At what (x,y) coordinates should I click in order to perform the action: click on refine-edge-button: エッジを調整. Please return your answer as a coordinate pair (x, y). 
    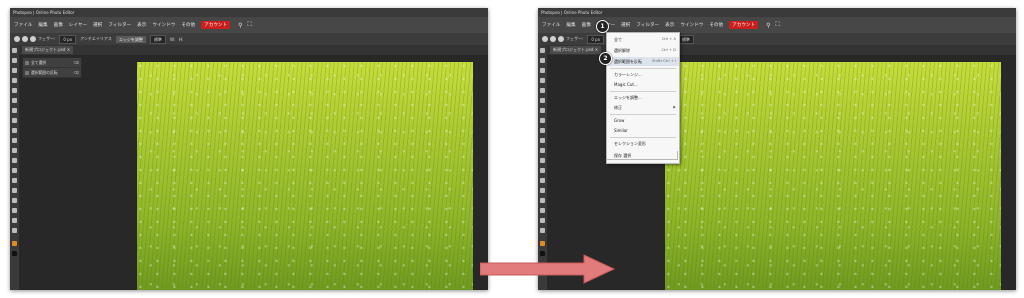
    Looking at the image, I should click on (130, 39).